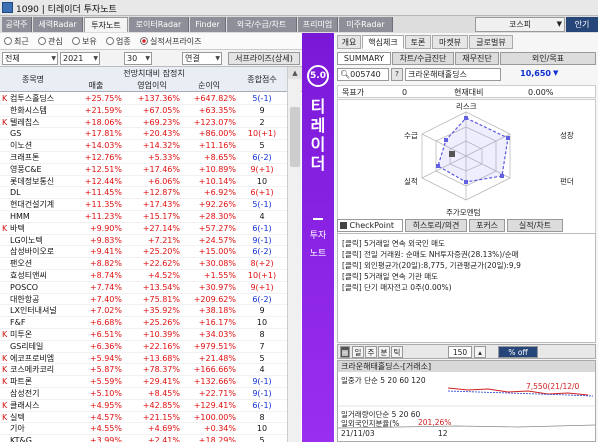  Describe the element at coordinates (37, 123) in the screenshot. I see `stock-name: 텔레칩스` at that location.